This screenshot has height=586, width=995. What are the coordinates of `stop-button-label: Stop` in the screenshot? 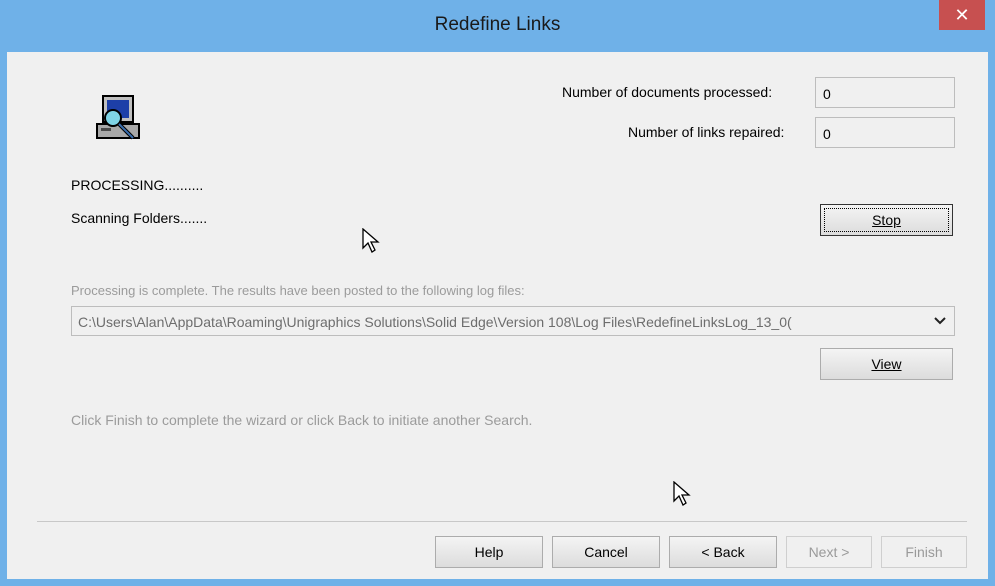 It's located at (886, 220).